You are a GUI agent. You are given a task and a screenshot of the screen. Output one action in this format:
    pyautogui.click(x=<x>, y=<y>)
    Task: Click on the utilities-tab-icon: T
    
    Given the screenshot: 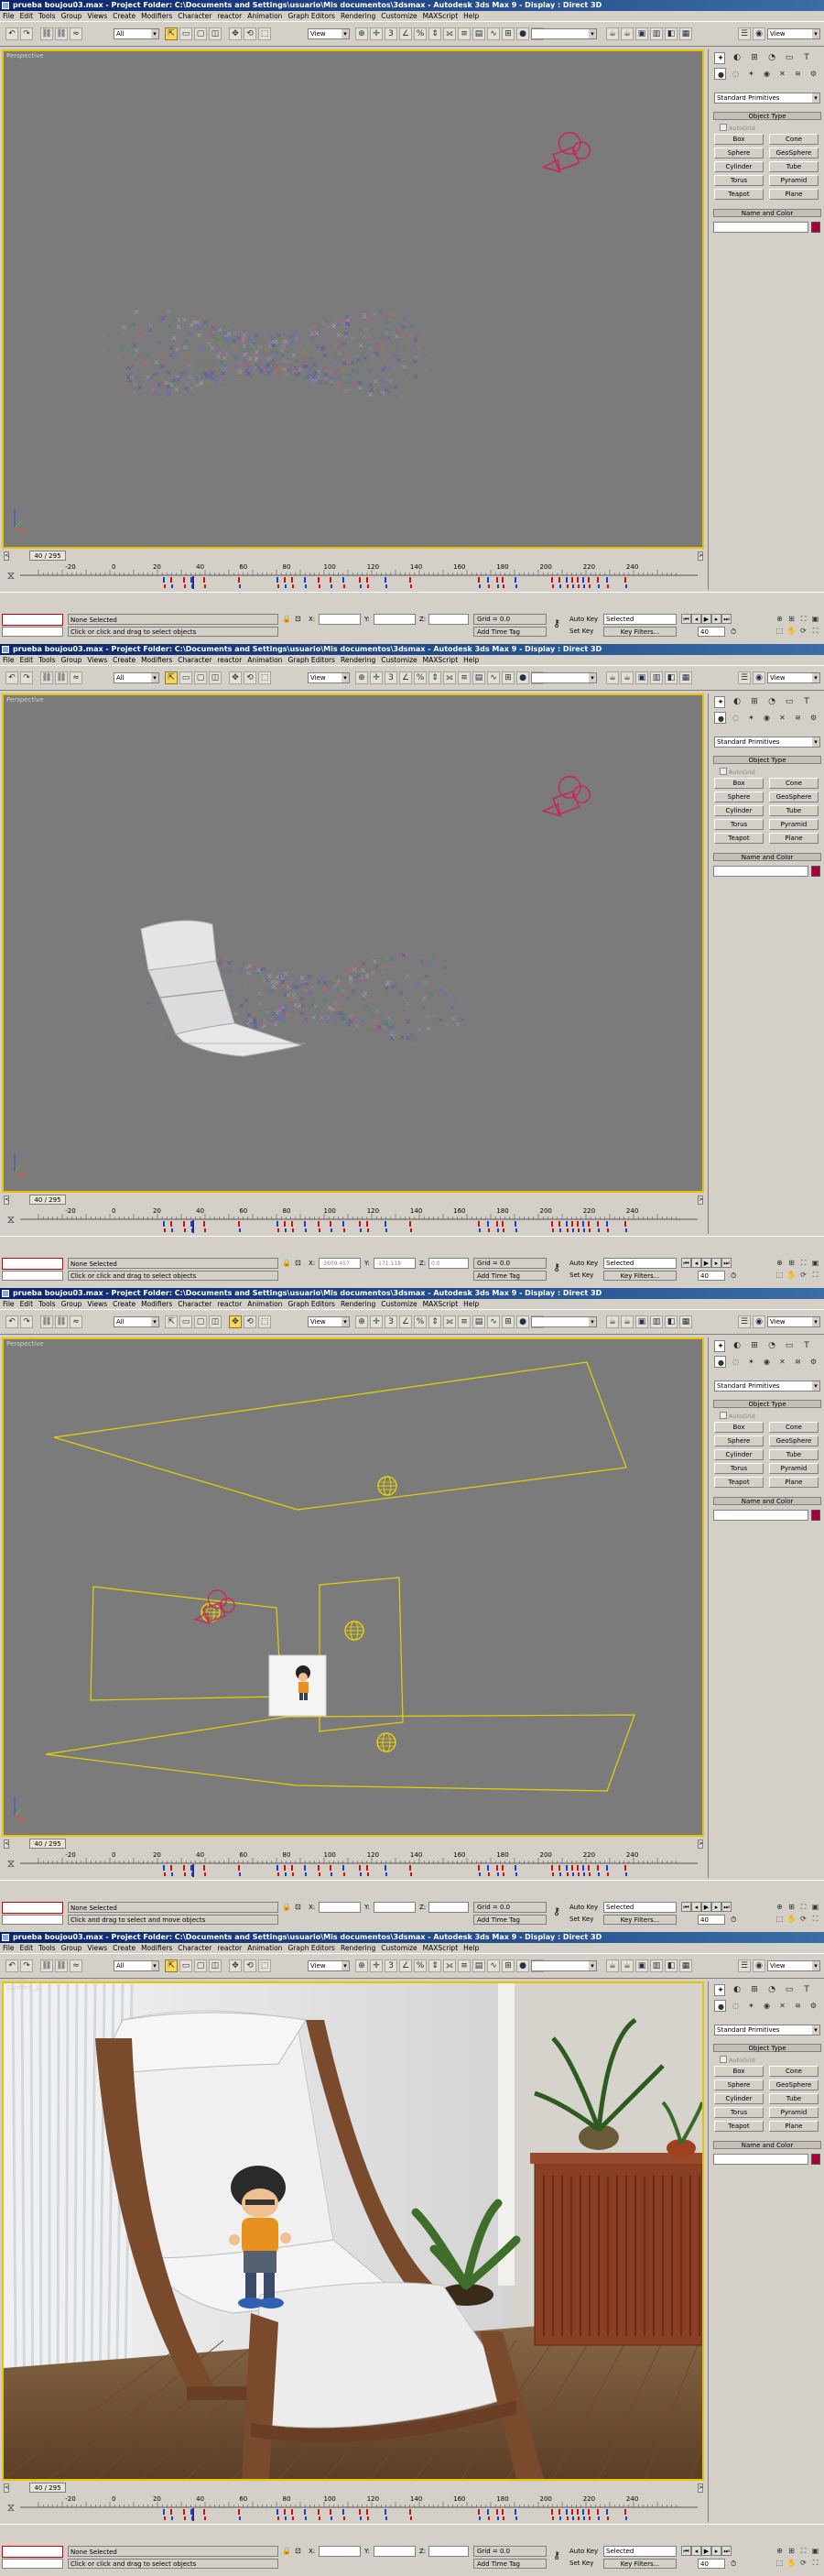 What is the action you would take?
    pyautogui.click(x=806, y=702)
    